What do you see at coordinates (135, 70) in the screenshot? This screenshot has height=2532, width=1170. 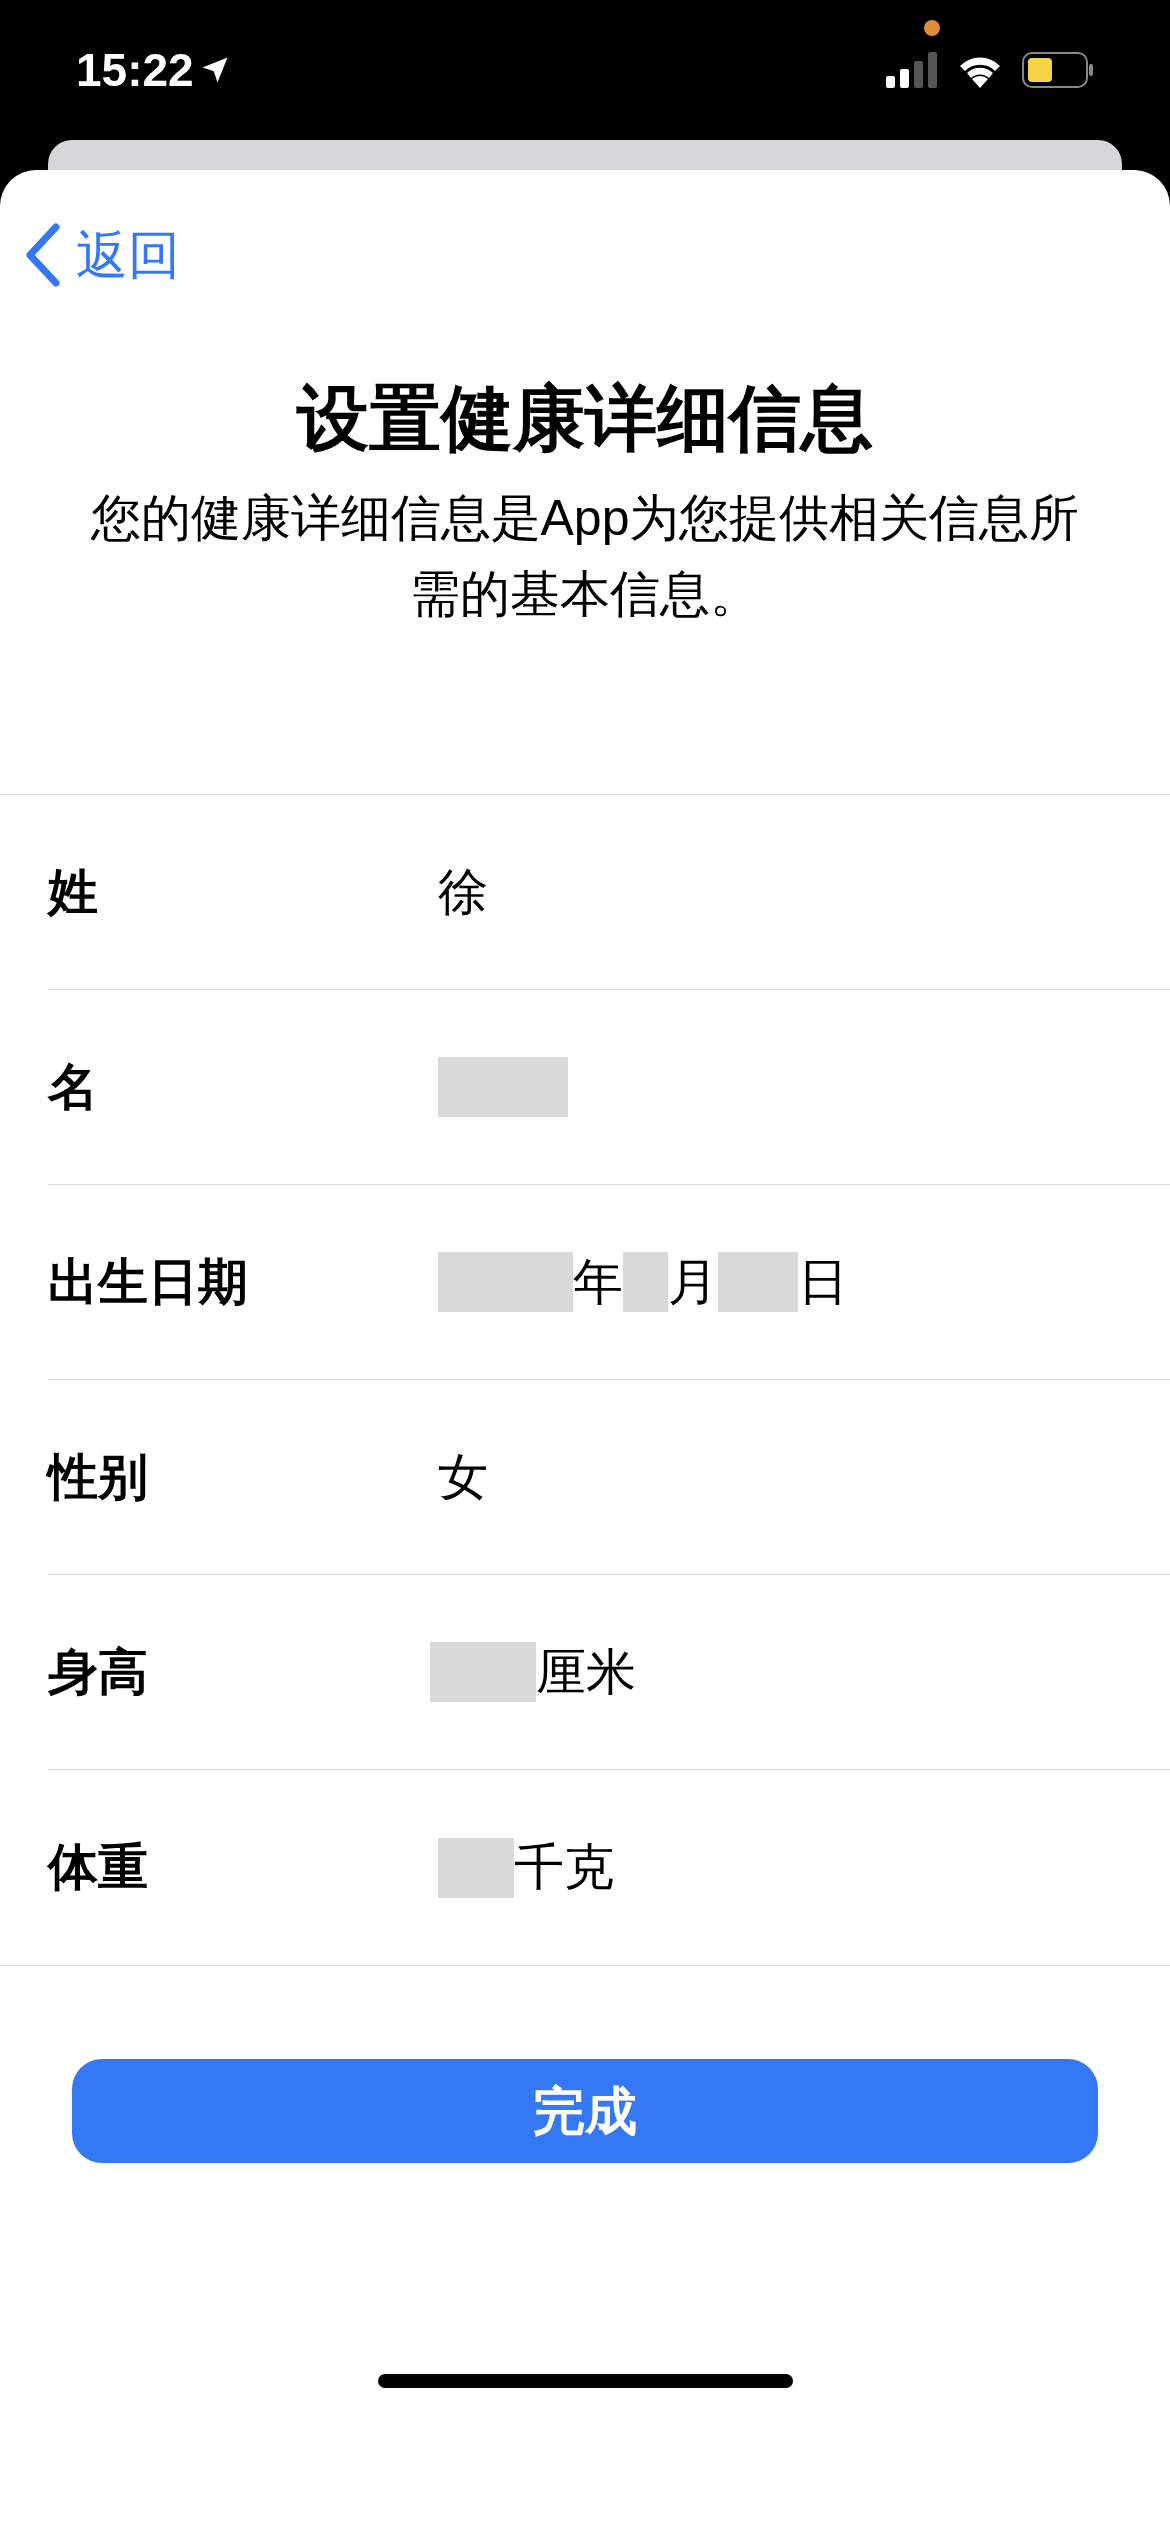 I see `status-time: 15:22` at bounding box center [135, 70].